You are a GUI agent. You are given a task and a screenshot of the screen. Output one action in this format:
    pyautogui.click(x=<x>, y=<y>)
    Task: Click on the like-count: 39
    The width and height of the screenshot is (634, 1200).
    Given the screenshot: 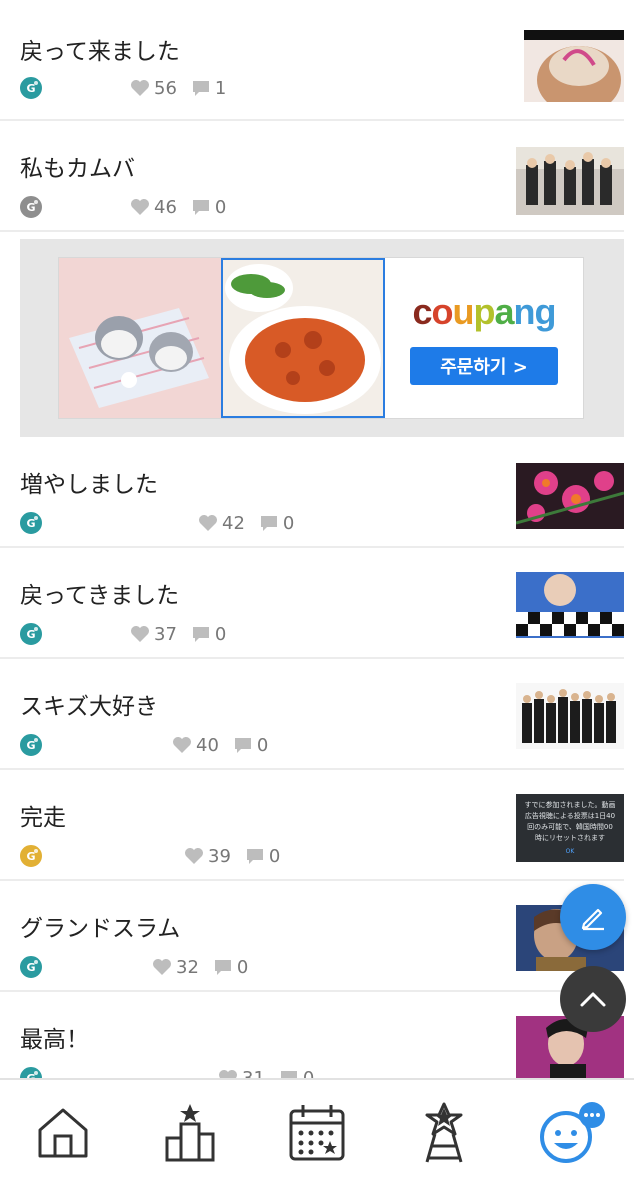 What is the action you would take?
    pyautogui.click(x=207, y=856)
    